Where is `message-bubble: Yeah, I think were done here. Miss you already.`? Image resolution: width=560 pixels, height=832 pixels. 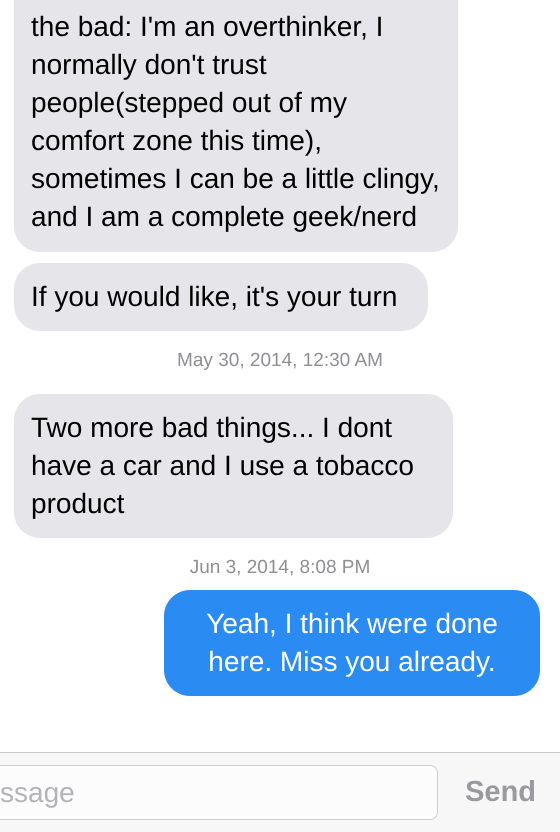
message-bubble: Yeah, I think were done here. Miss you already. is located at coordinates (352, 643).